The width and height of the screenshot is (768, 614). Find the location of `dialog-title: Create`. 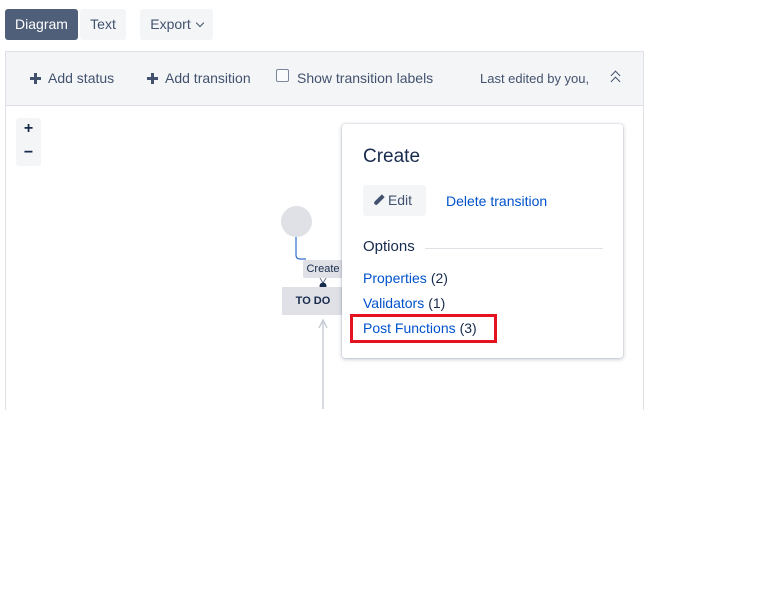

dialog-title: Create is located at coordinates (392, 156).